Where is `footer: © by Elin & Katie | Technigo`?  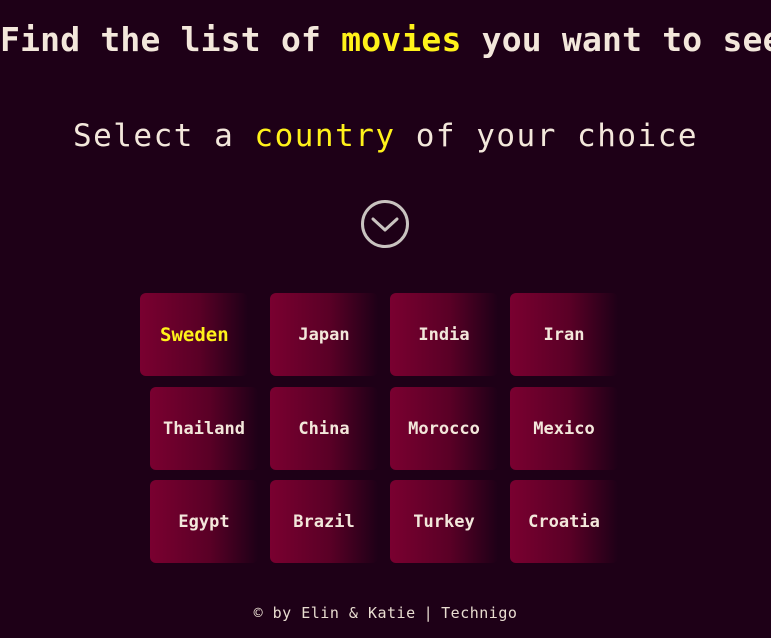 footer: © by Elin & Katie | Technigo is located at coordinates (385, 613).